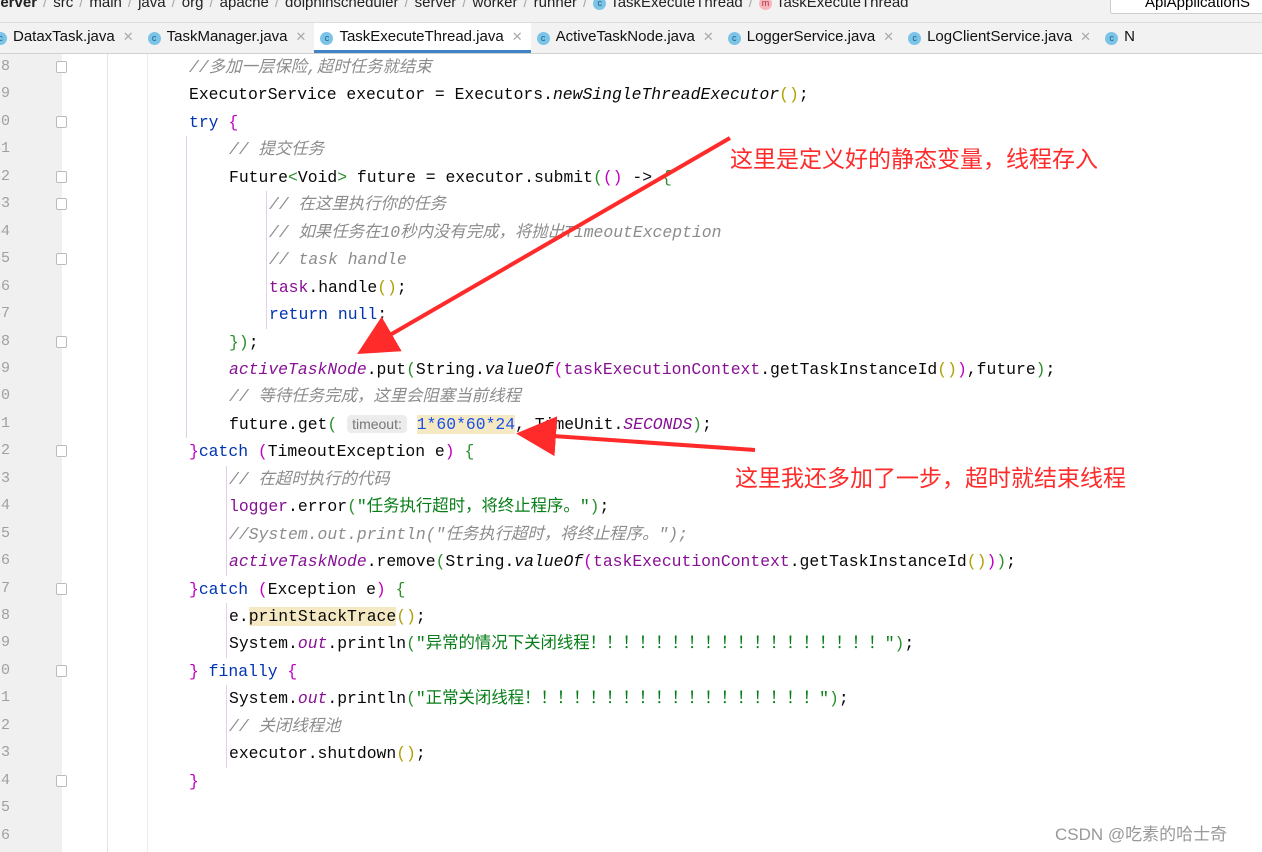  I want to click on arrow-to-timeout, so click(636, 436).